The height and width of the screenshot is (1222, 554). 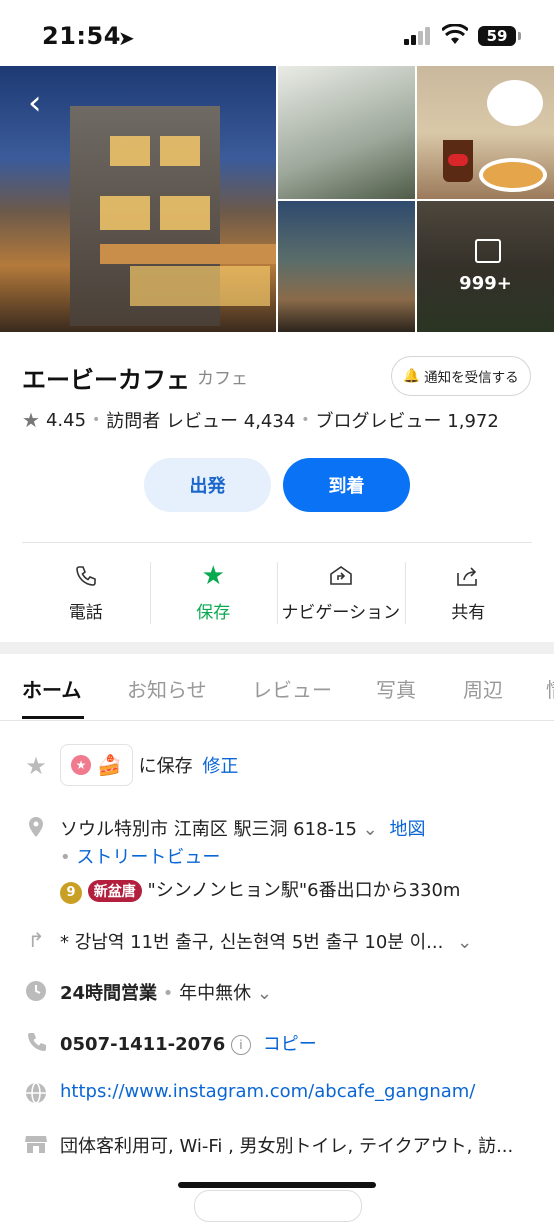 What do you see at coordinates (341, 612) in the screenshot?
I see `navigation-label: ナビゲーション` at bounding box center [341, 612].